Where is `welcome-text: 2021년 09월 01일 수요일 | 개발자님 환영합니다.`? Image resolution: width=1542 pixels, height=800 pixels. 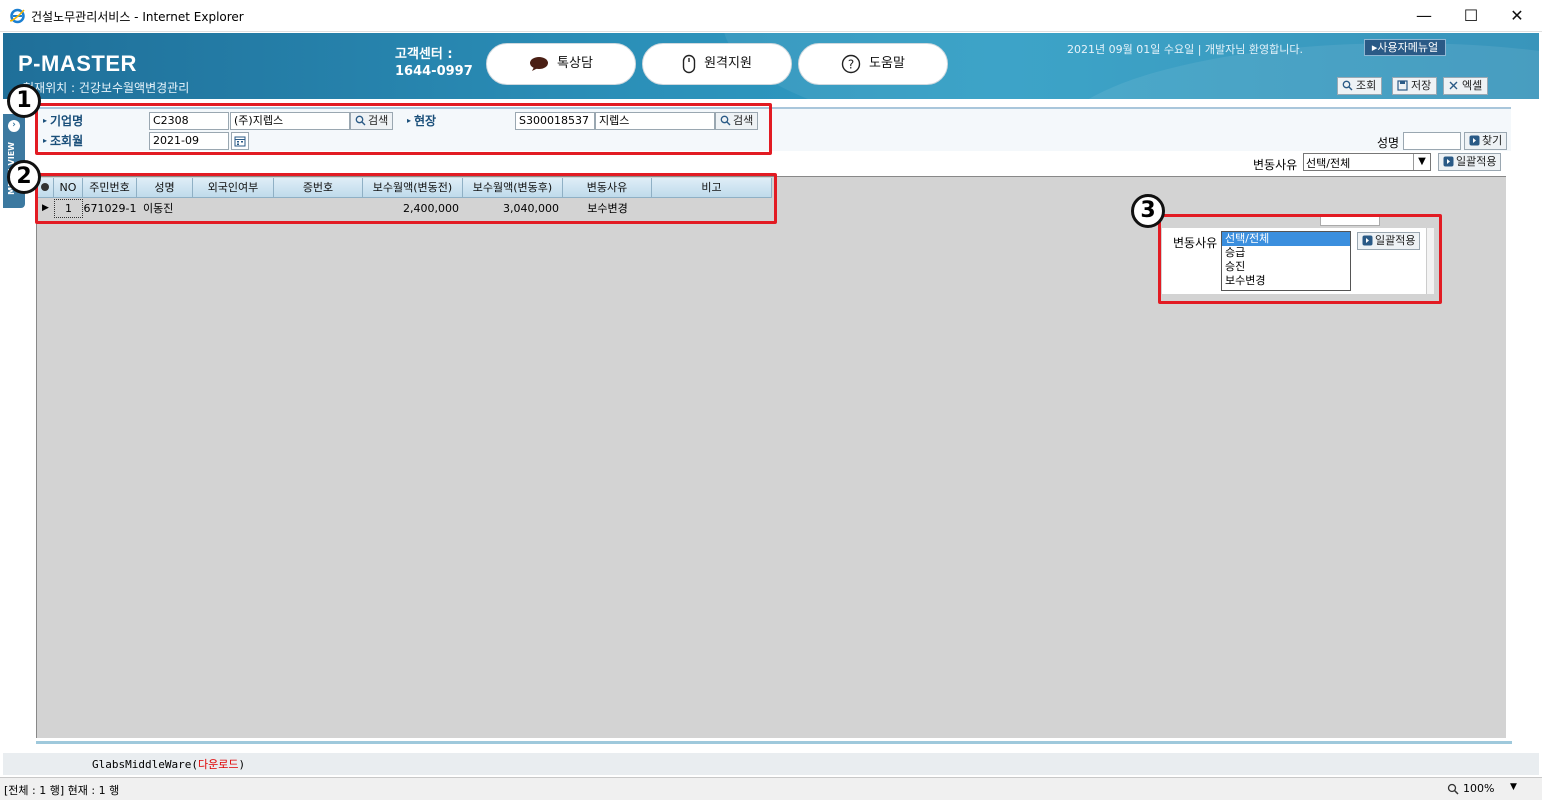
welcome-text: 2021년 09월 01일 수요일 | 개발자님 환영합니다. is located at coordinates (1185, 49).